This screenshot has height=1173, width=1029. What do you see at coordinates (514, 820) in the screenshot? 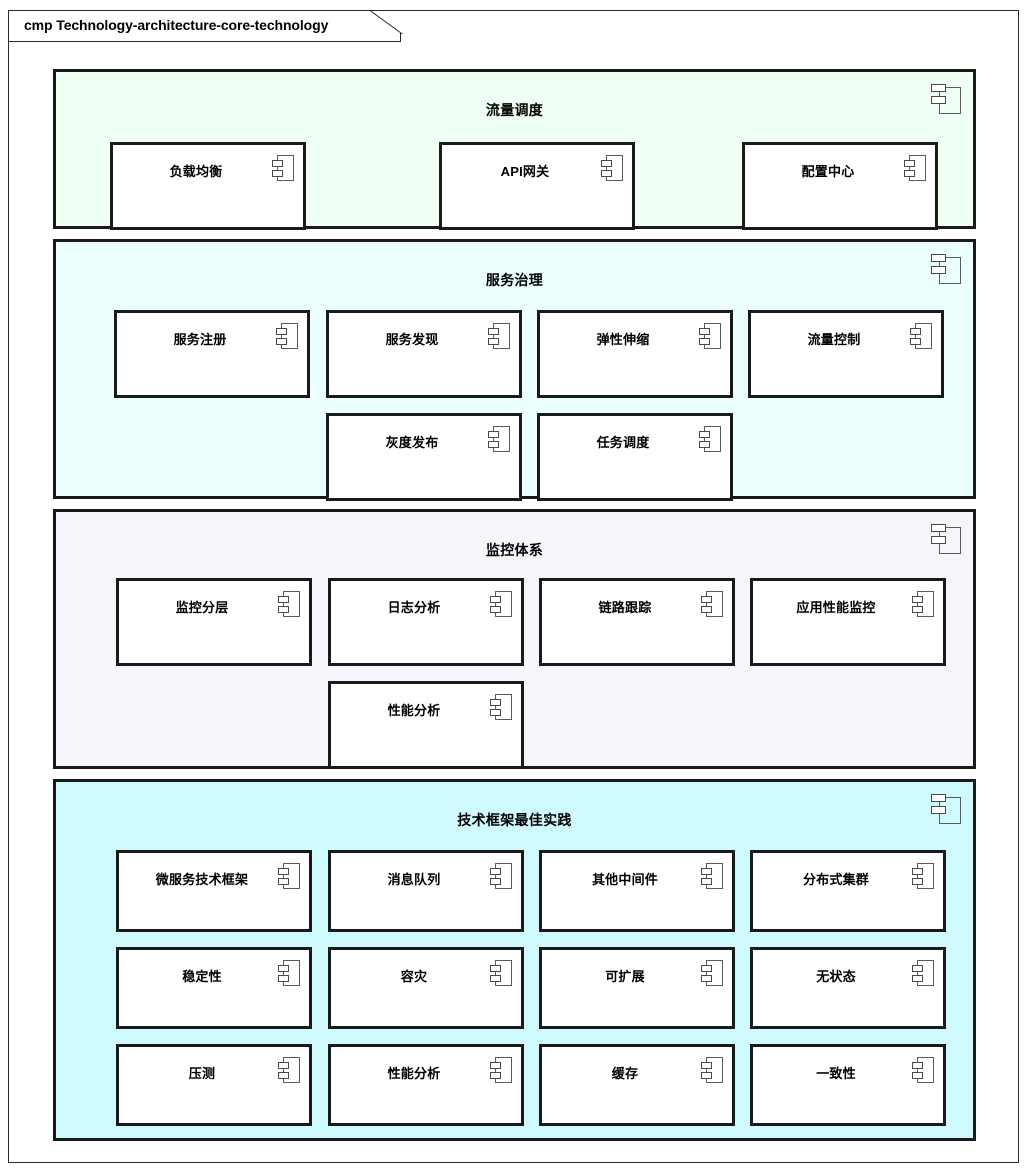
I see `package-title: 技术框架最佳实践` at bounding box center [514, 820].